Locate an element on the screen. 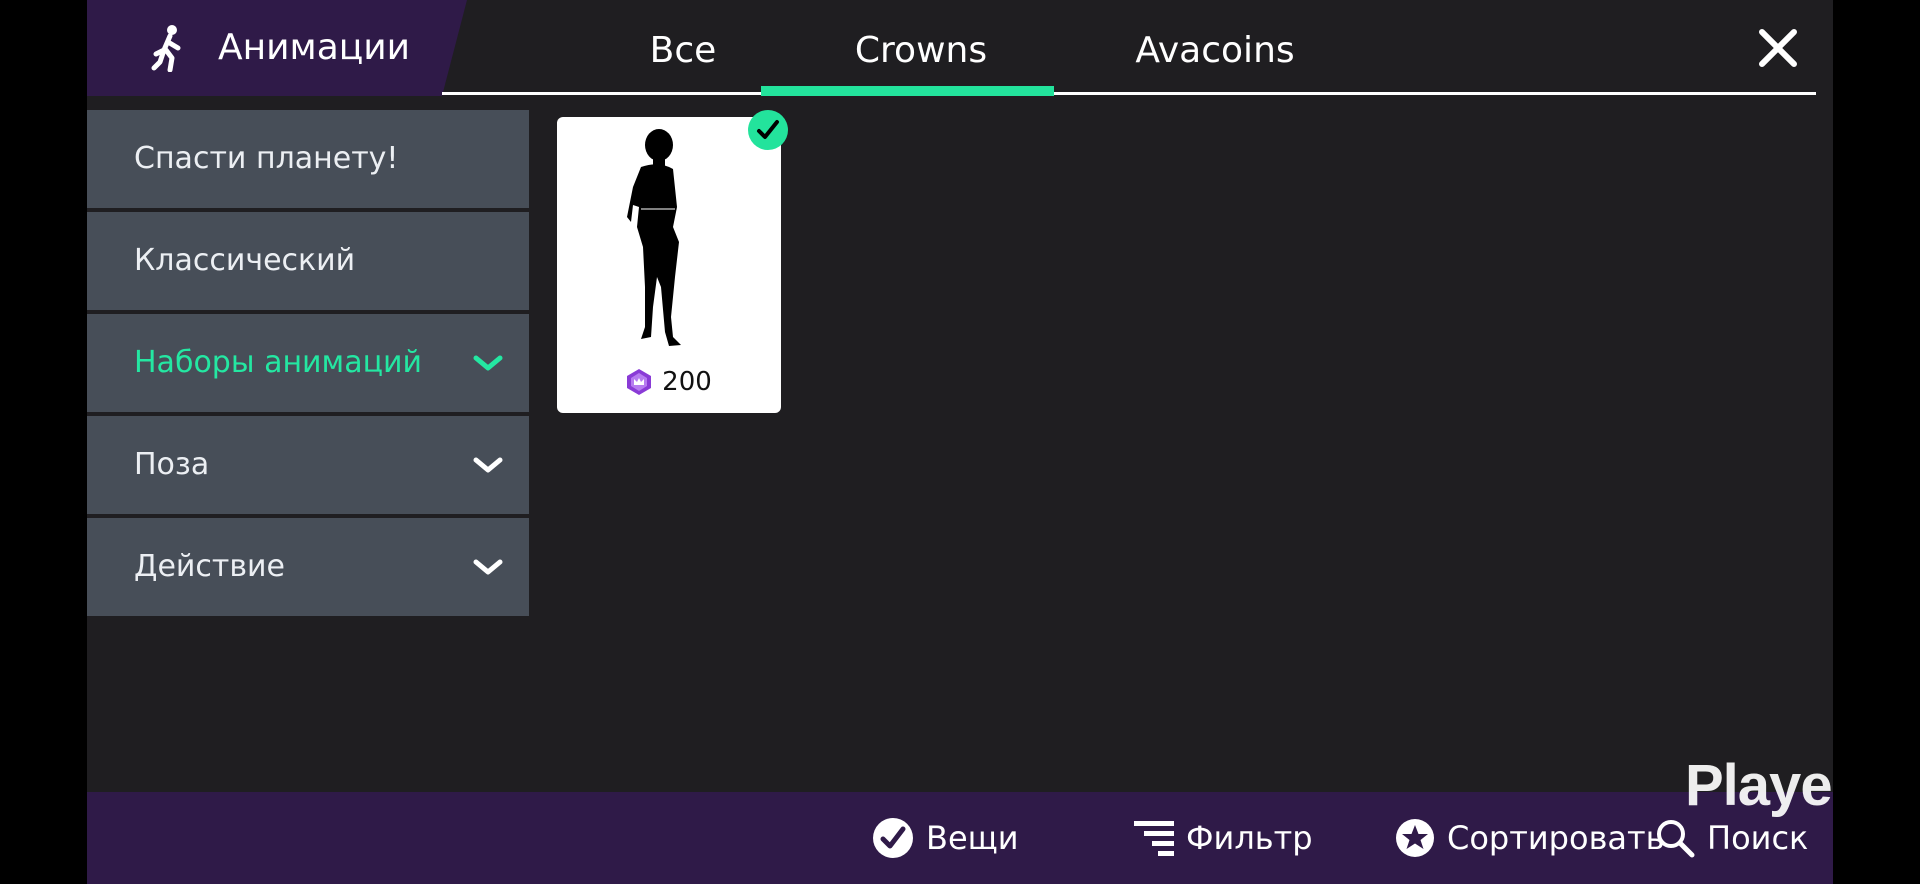  sidebar-item-save-planet: Спасти планету! is located at coordinates (308, 159).